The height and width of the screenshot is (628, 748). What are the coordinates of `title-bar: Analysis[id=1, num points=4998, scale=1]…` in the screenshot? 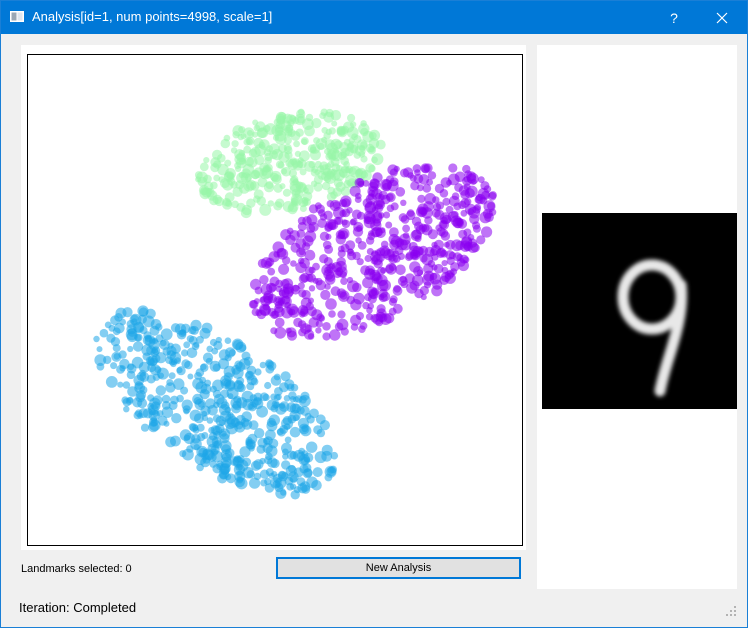 It's located at (374, 17).